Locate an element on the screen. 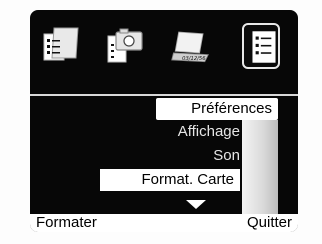  document-icon is located at coordinates (61, 44).